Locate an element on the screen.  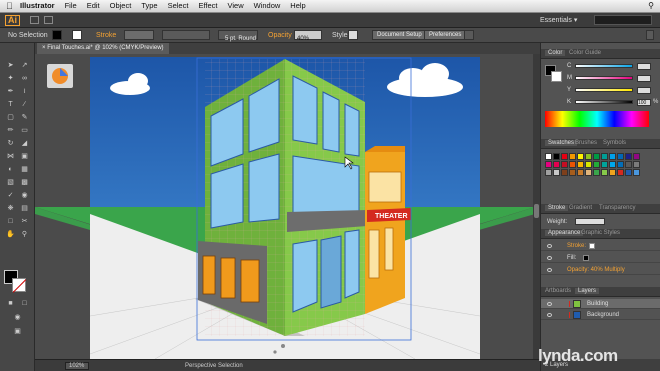
menu-file: File is located at coordinates (71, 5).